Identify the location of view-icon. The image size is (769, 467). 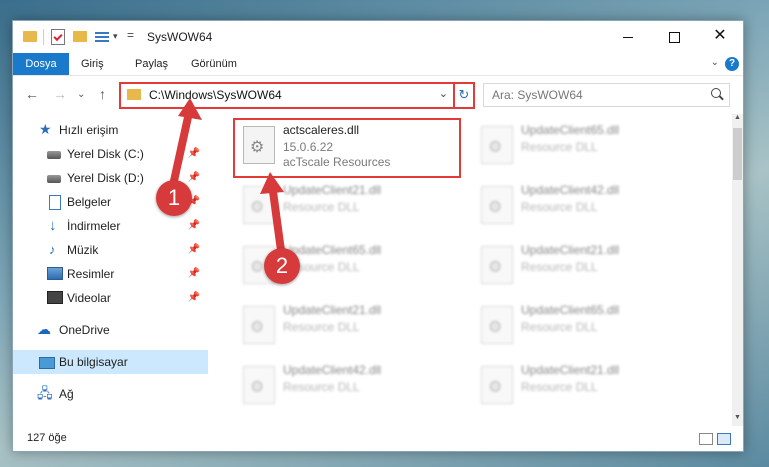
(102, 36).